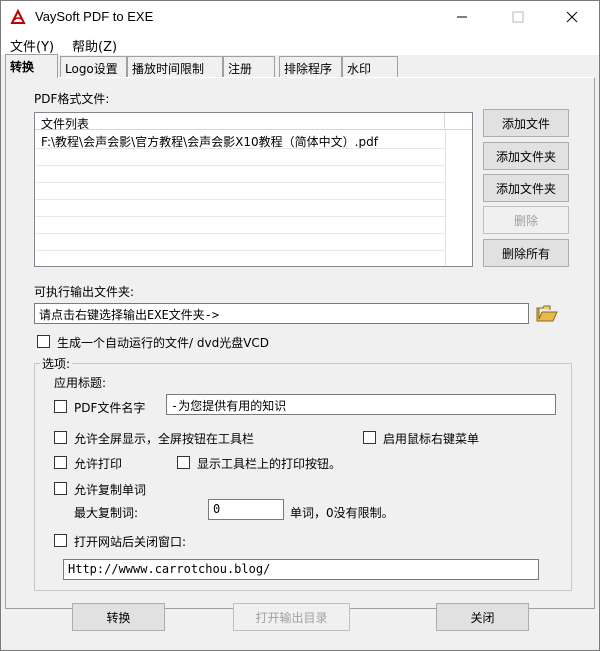  Describe the element at coordinates (526, 188) in the screenshot. I see `add-folder-button-2: 添加文件夹` at that location.